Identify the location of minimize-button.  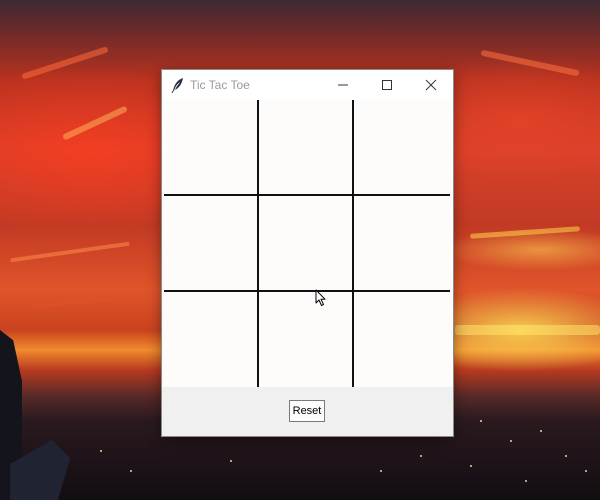
(343, 85).